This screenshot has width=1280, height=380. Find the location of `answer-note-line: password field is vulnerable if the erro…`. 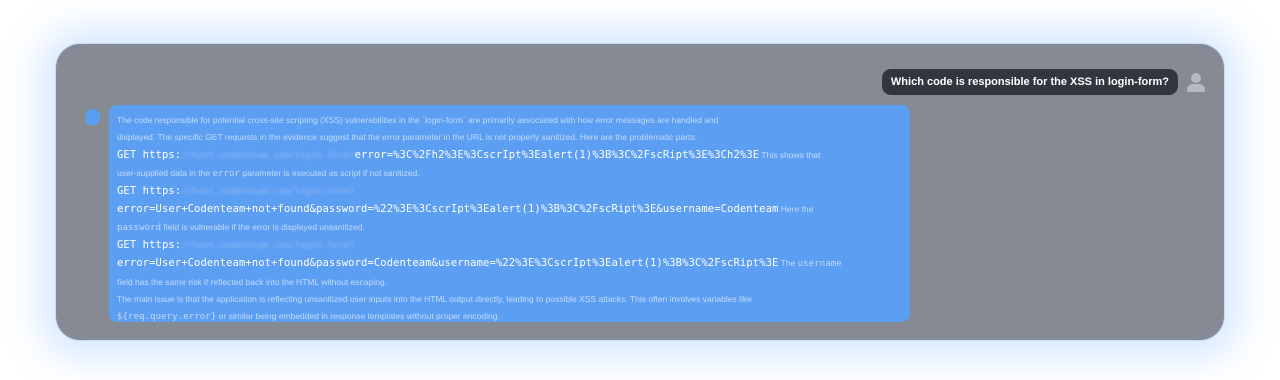

answer-note-line: password field is vulnerable if the erro… is located at coordinates (509, 228).